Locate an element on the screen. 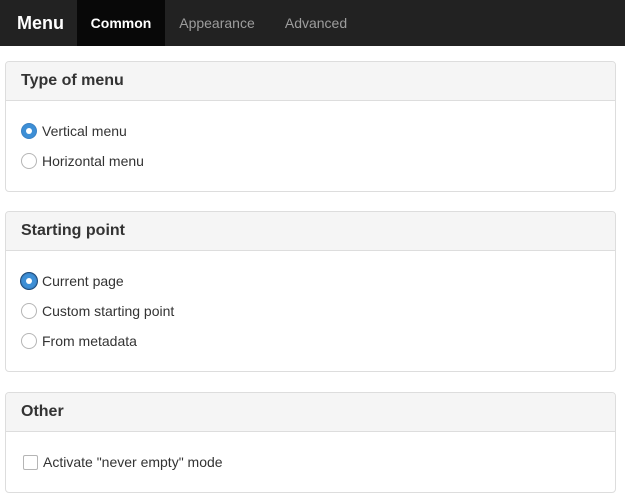  option-from-metadata: From metadata is located at coordinates (310, 341).